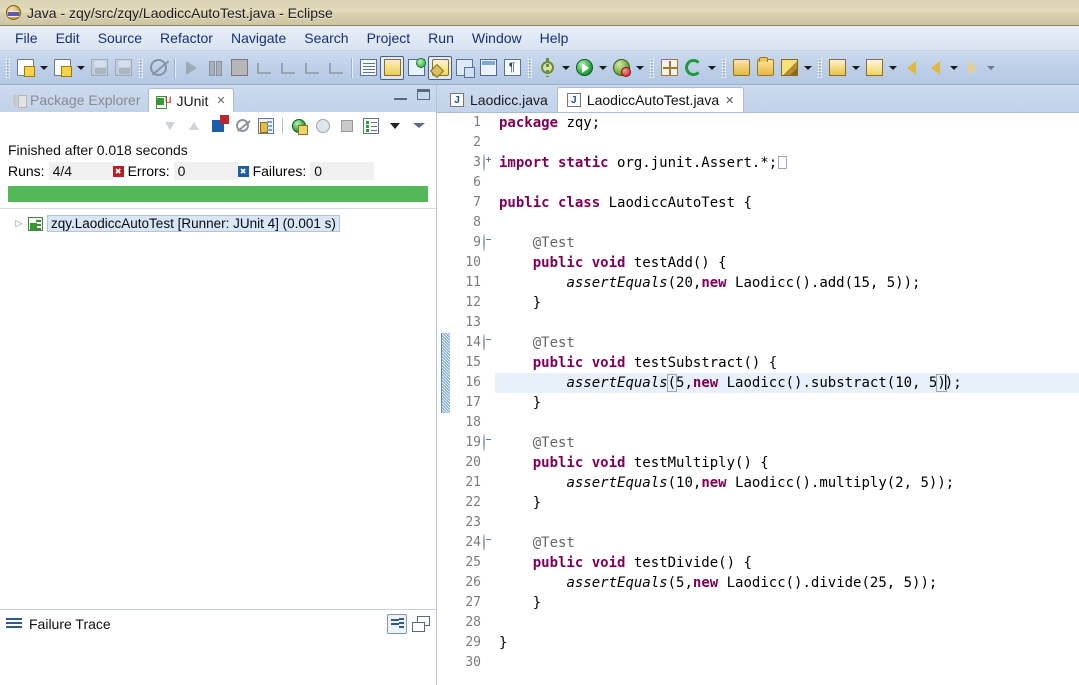 This screenshot has width=1079, height=685. I want to click on back-history-button, so click(911, 68).